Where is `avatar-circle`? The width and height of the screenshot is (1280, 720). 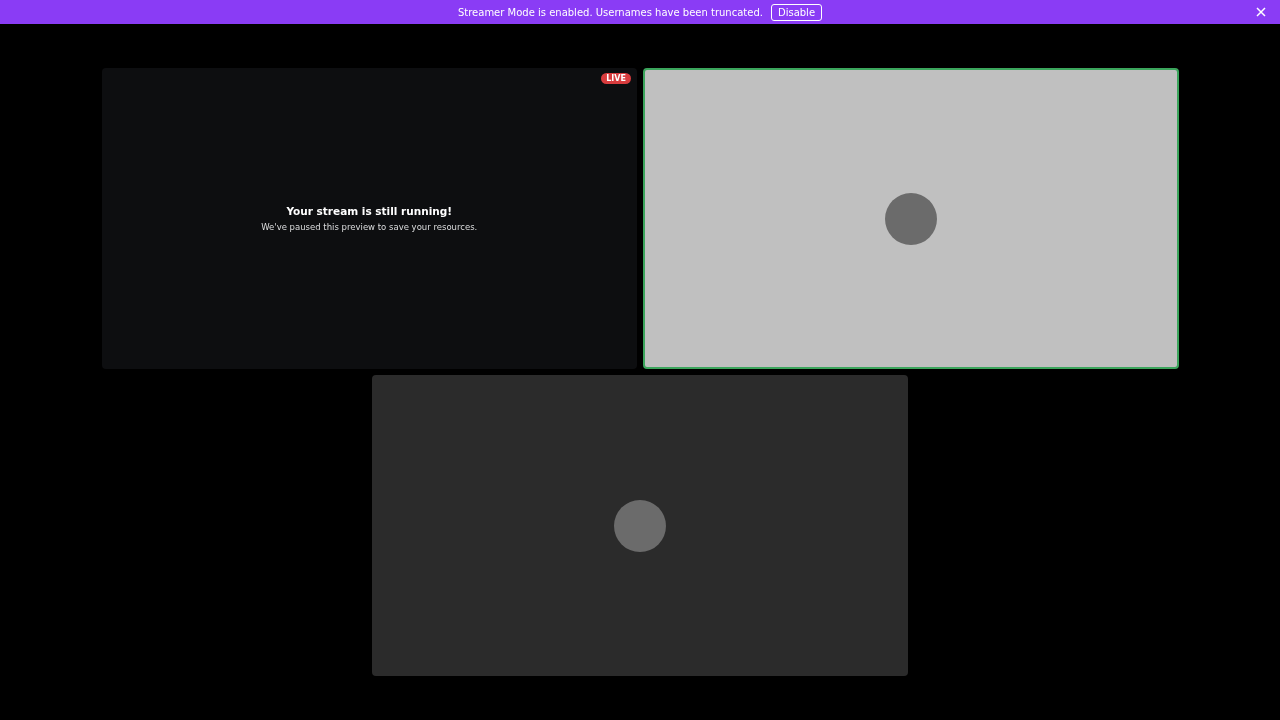 avatar-circle is located at coordinates (640, 525).